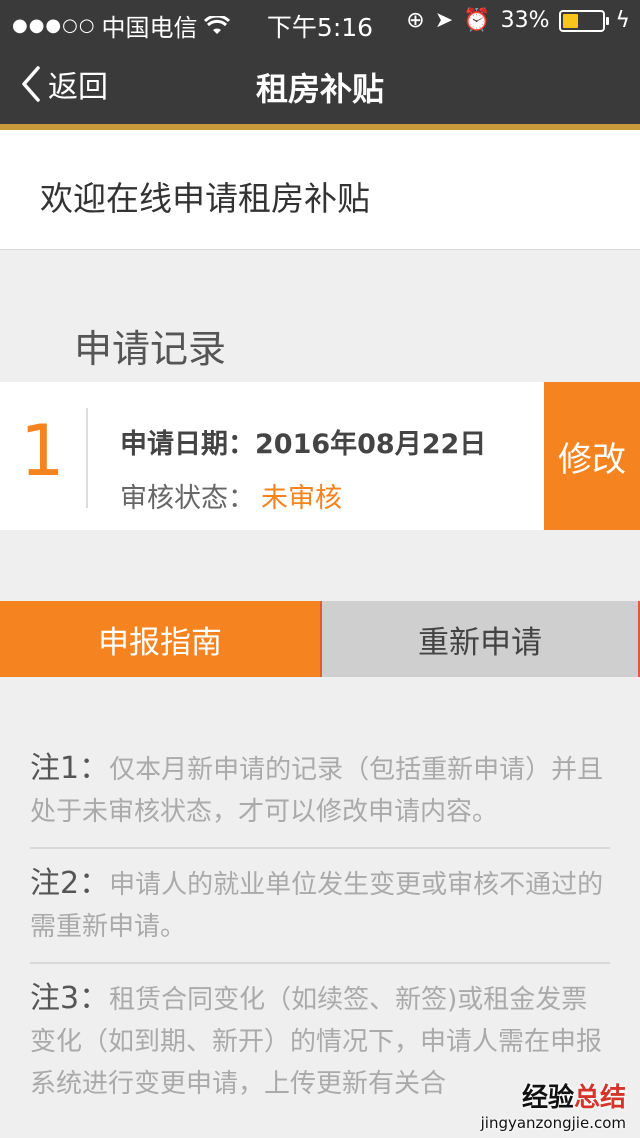  I want to click on nav-bar: 返回 租房补贴, so click(320, 84).